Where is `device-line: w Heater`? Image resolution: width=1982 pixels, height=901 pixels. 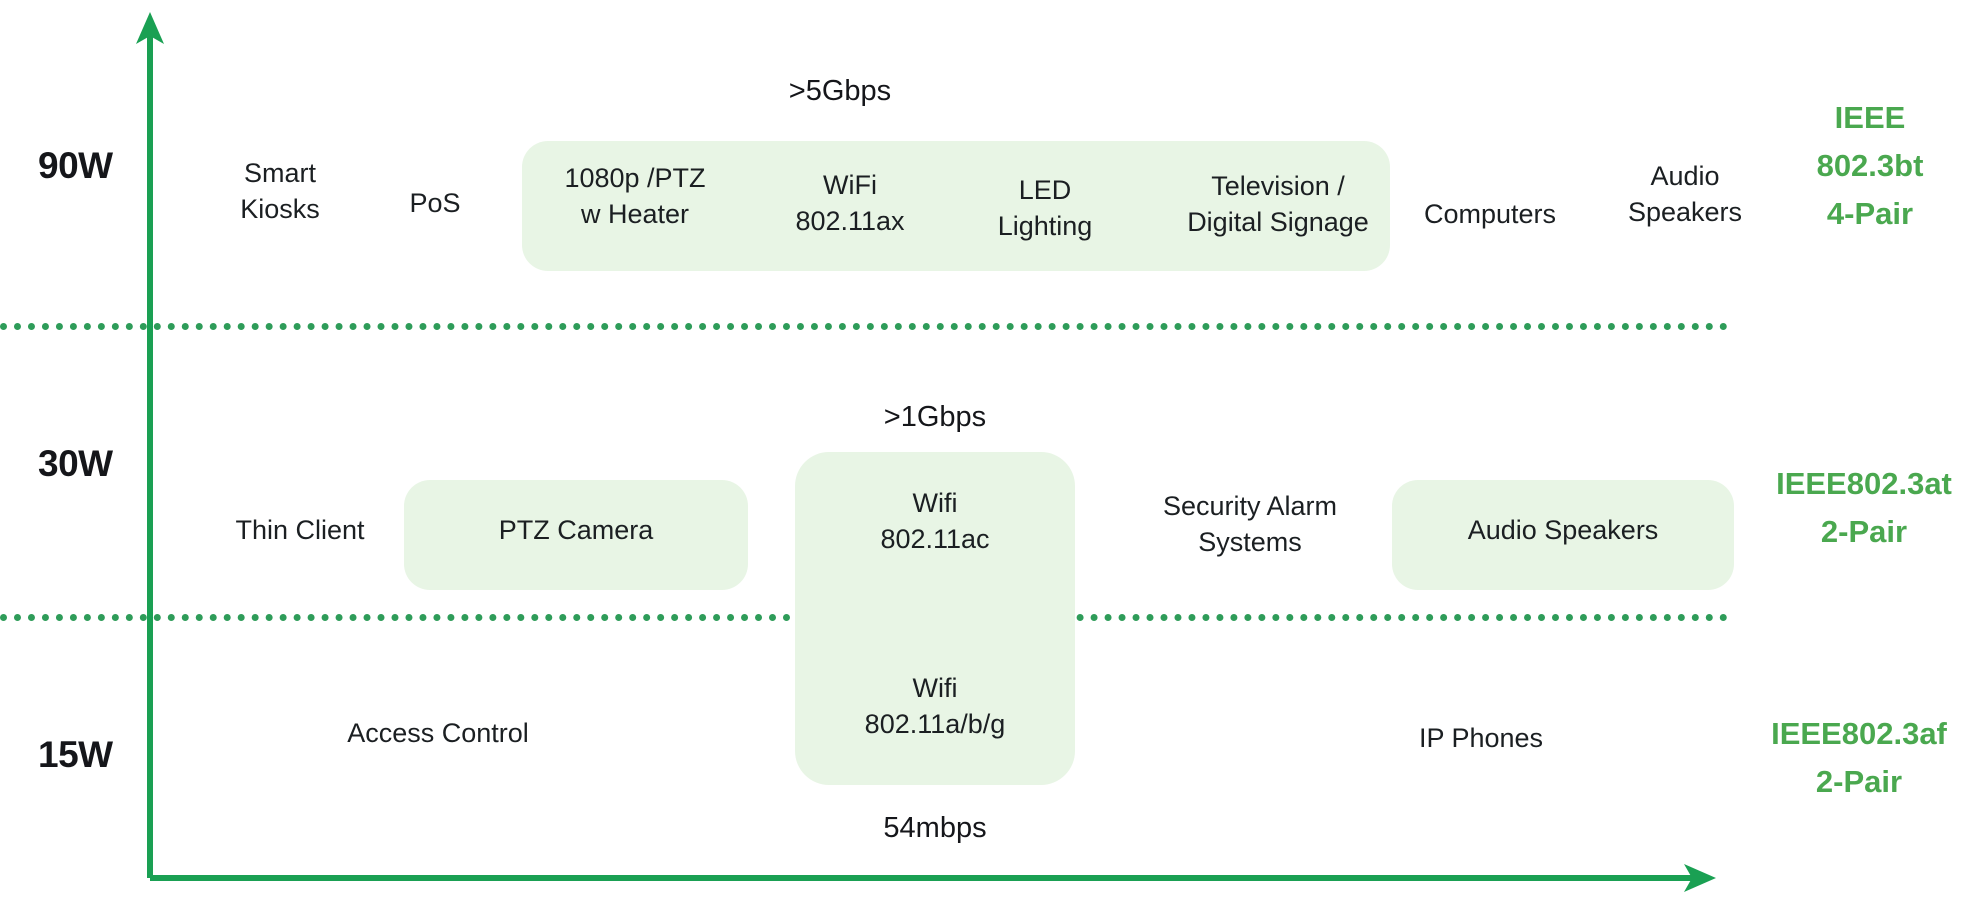 device-line: w Heater is located at coordinates (635, 214).